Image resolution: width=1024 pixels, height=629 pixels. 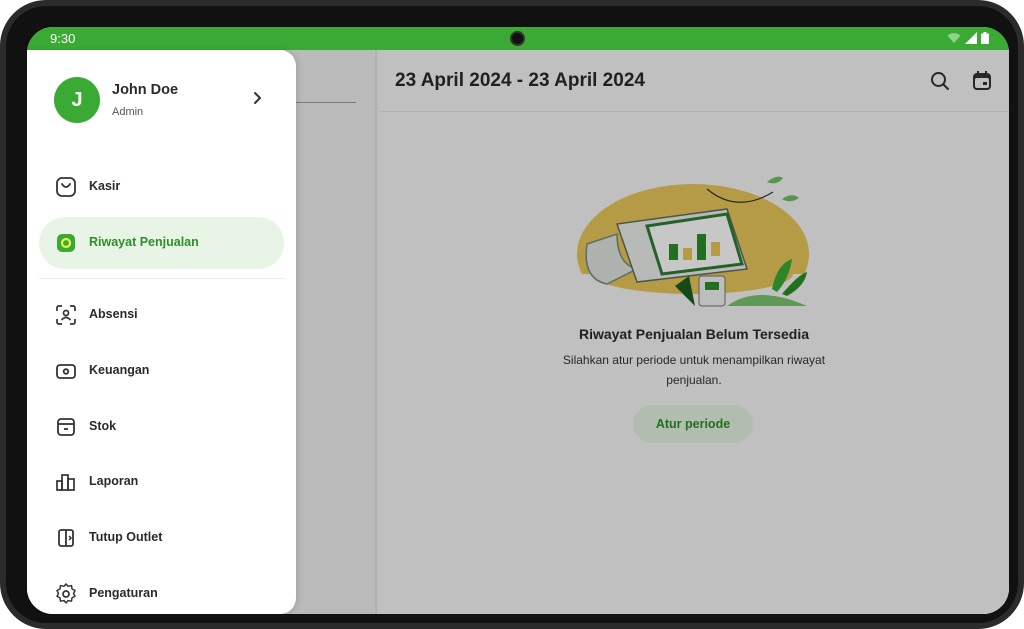 I want to click on avatar: J, so click(x=77, y=100).